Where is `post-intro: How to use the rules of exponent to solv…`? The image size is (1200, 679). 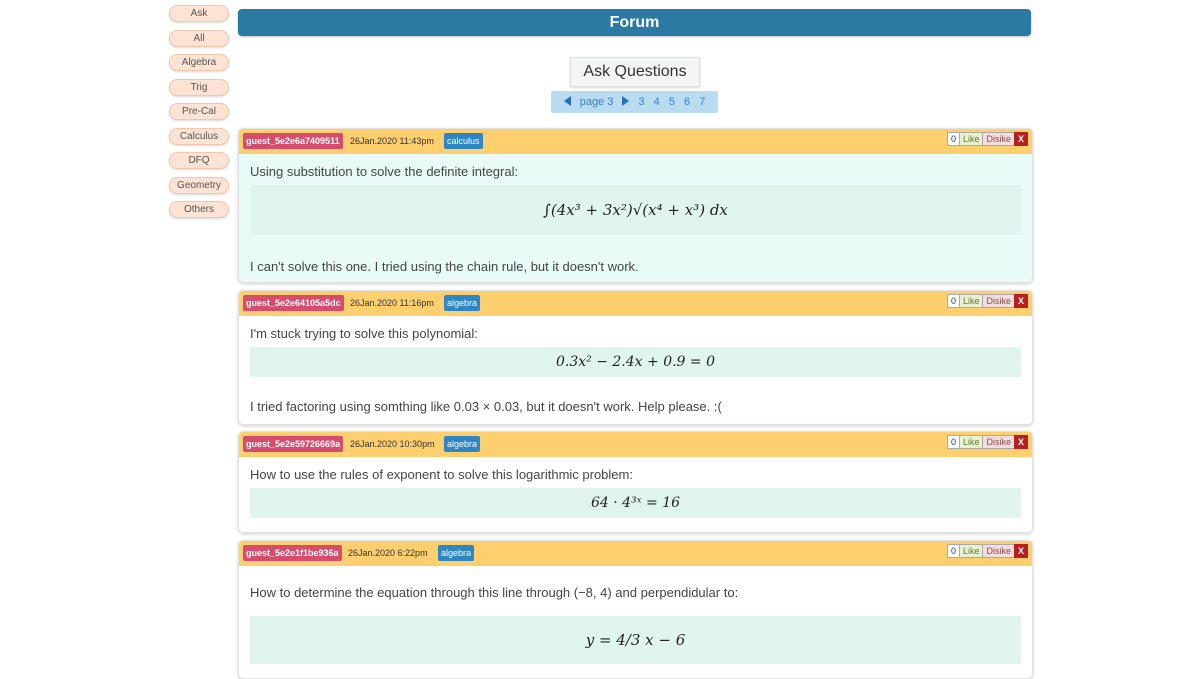 post-intro: How to use the rules of exponent to solv… is located at coordinates (441, 474).